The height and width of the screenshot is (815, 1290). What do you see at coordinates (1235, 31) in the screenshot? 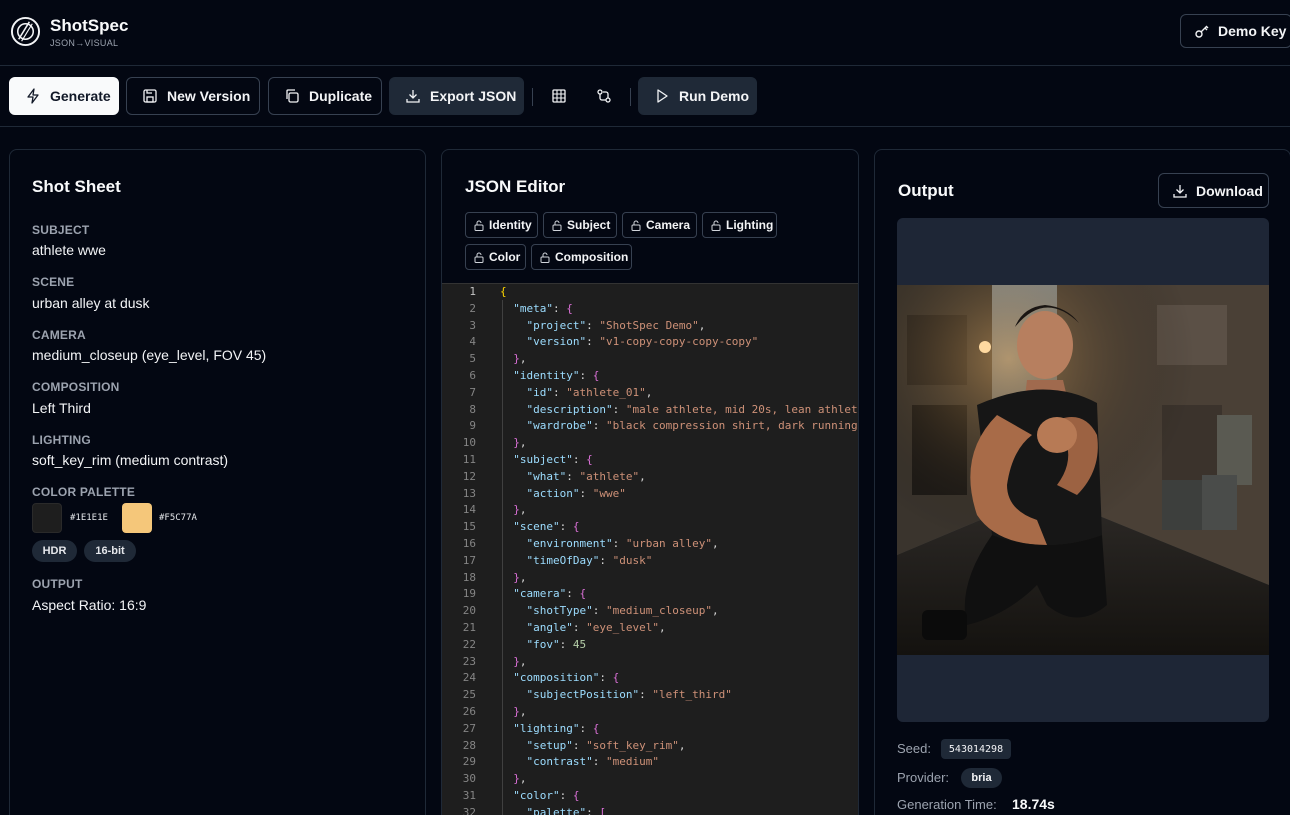
I see `demo-key-button: Demo Key` at bounding box center [1235, 31].